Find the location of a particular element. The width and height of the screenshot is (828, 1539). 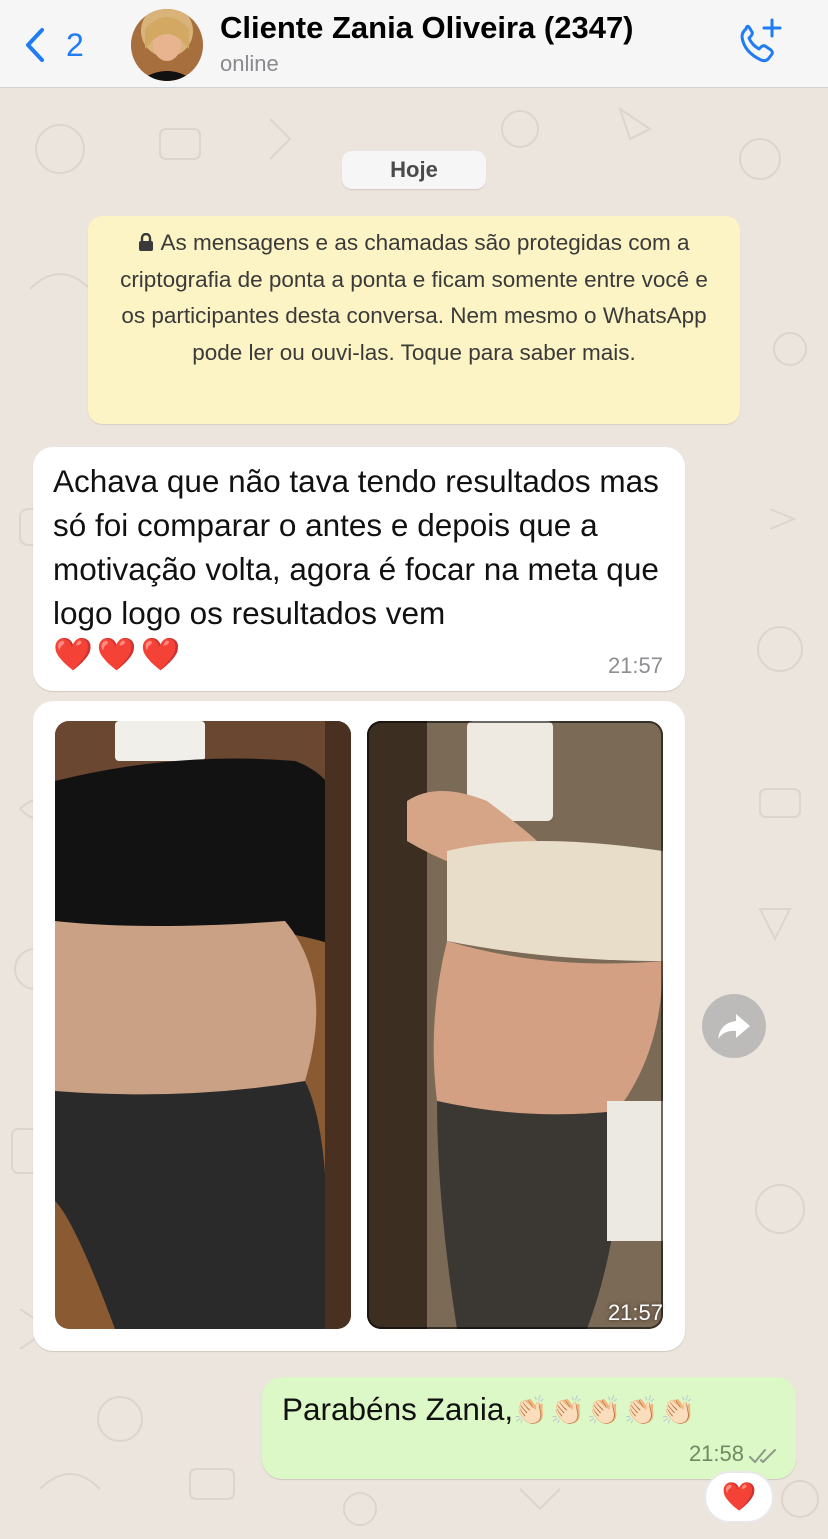

double-check-icon is located at coordinates (762, 1456).